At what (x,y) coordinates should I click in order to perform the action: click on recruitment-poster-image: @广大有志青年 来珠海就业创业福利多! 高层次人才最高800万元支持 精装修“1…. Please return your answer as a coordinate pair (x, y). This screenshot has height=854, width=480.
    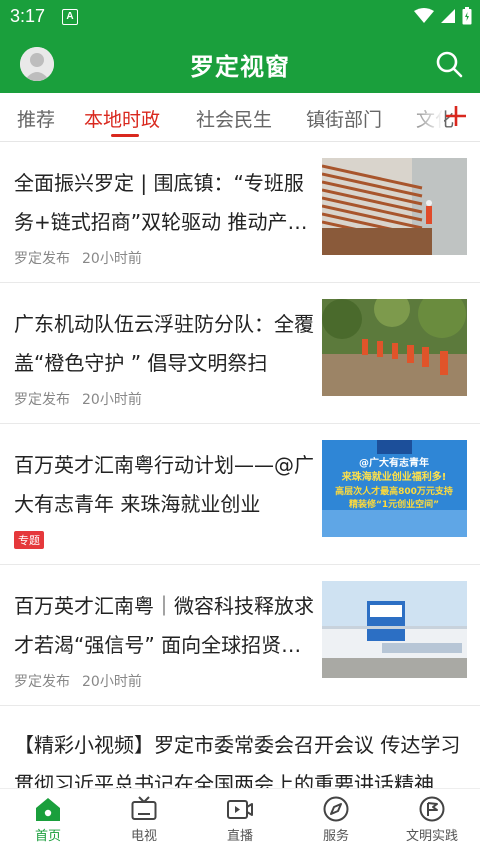
    Looking at the image, I should click on (394, 488).